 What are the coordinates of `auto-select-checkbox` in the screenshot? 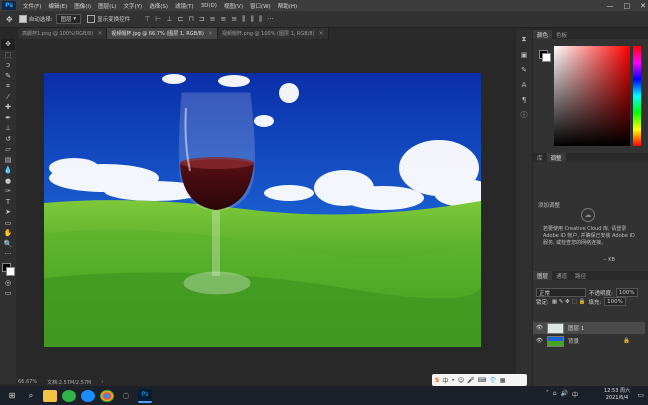 It's located at (22, 19).